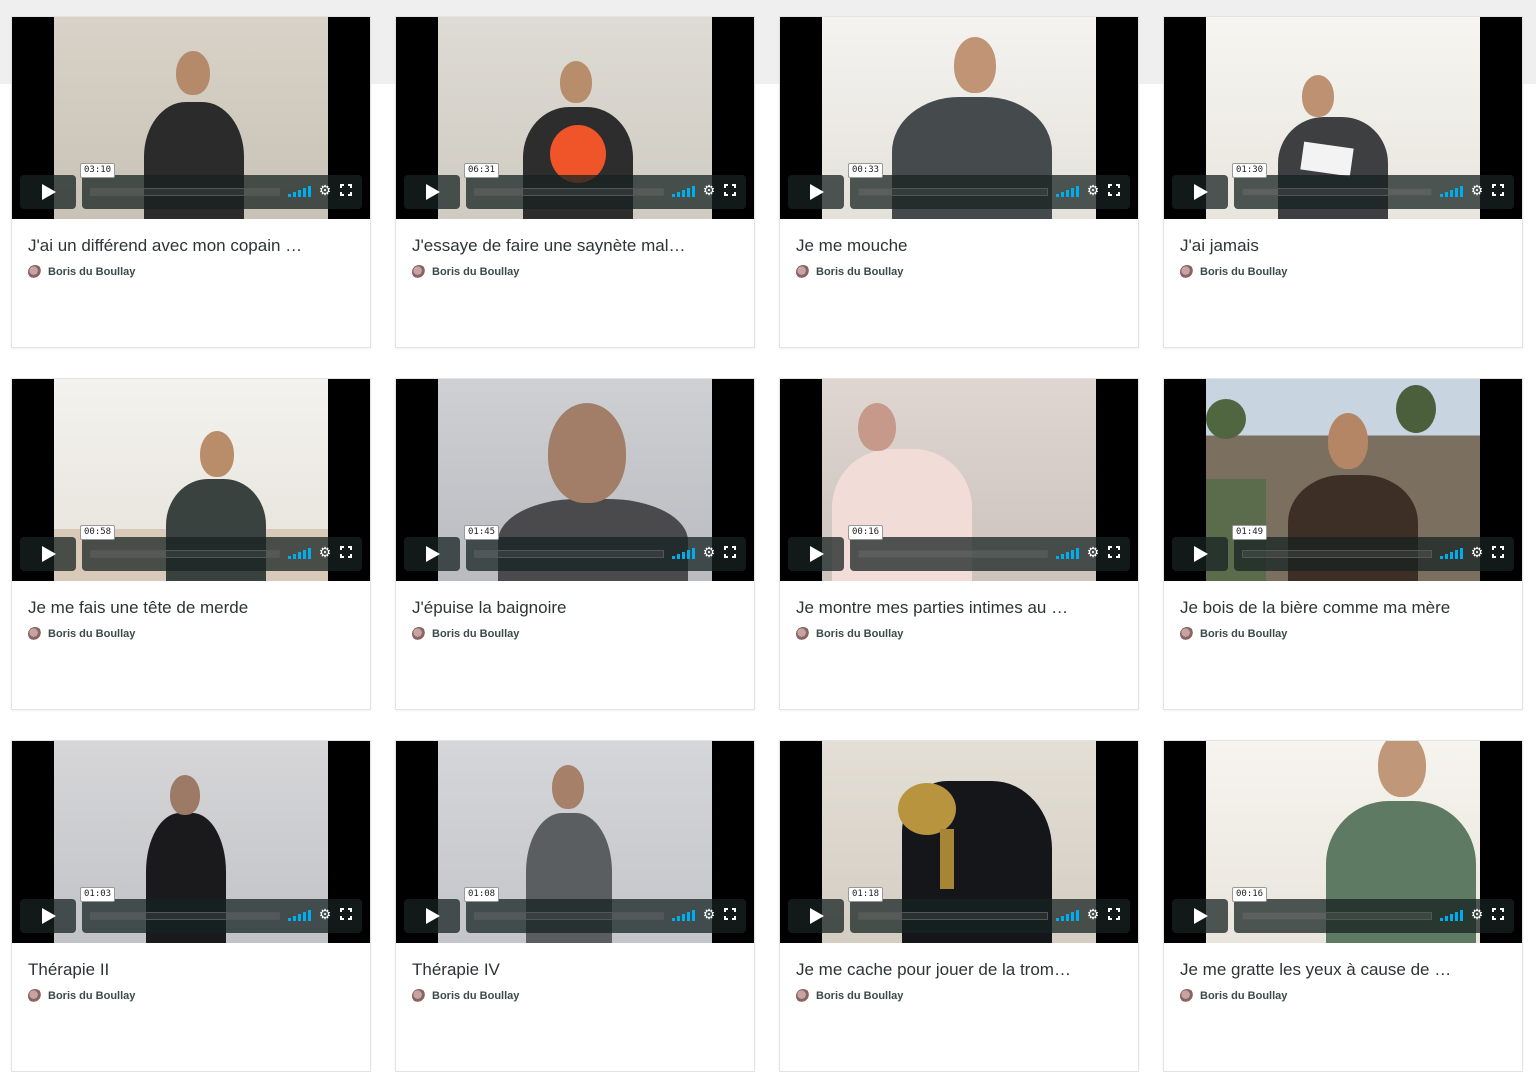 Image resolution: width=1536 pixels, height=1072 pixels. I want to click on video-title: J'épuise la baignoire, so click(562, 608).